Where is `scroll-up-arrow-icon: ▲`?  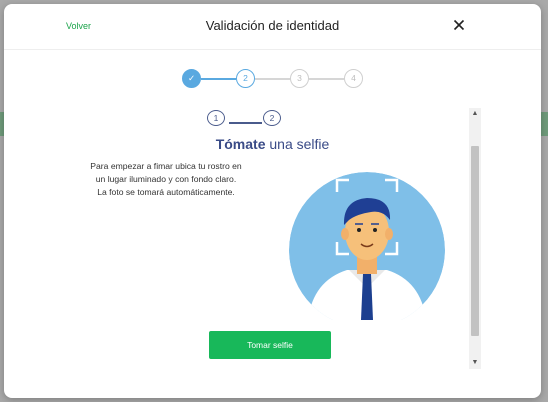
scroll-up-arrow-icon: ▲ is located at coordinates (475, 114).